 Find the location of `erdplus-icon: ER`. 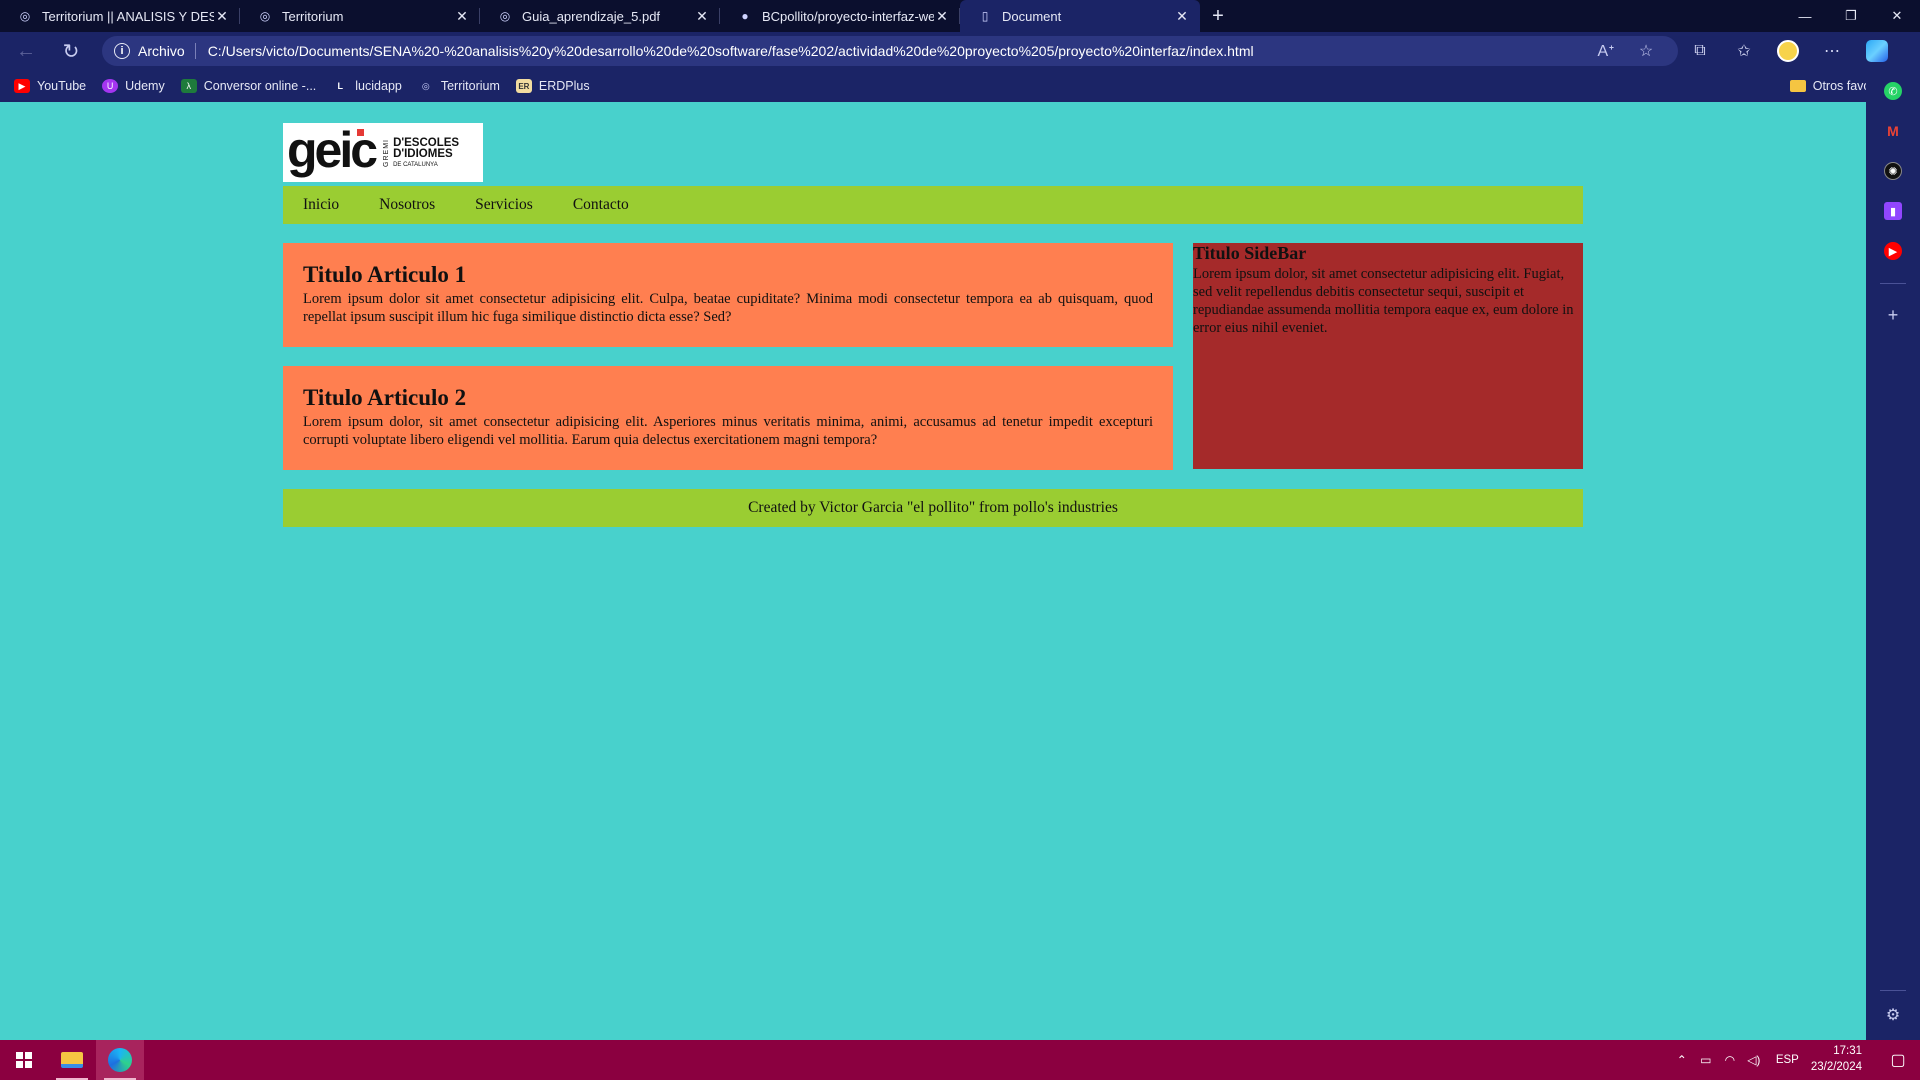

erdplus-icon: ER is located at coordinates (523, 86).